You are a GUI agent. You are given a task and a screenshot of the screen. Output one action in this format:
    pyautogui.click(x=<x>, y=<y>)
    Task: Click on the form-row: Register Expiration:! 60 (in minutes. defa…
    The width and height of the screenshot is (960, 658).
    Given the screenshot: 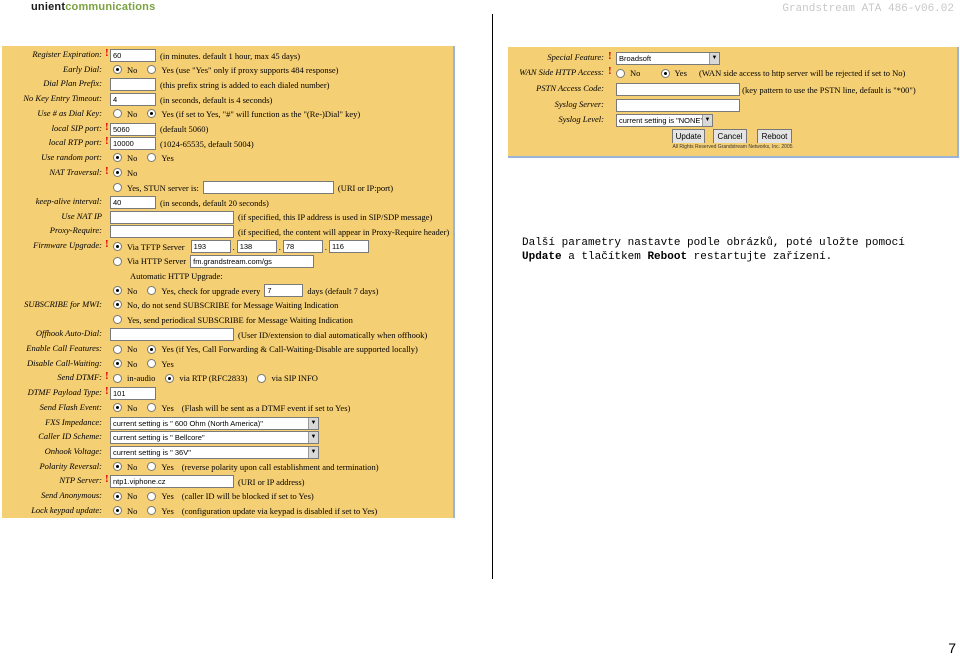 What is the action you would take?
    pyautogui.click(x=227, y=55)
    